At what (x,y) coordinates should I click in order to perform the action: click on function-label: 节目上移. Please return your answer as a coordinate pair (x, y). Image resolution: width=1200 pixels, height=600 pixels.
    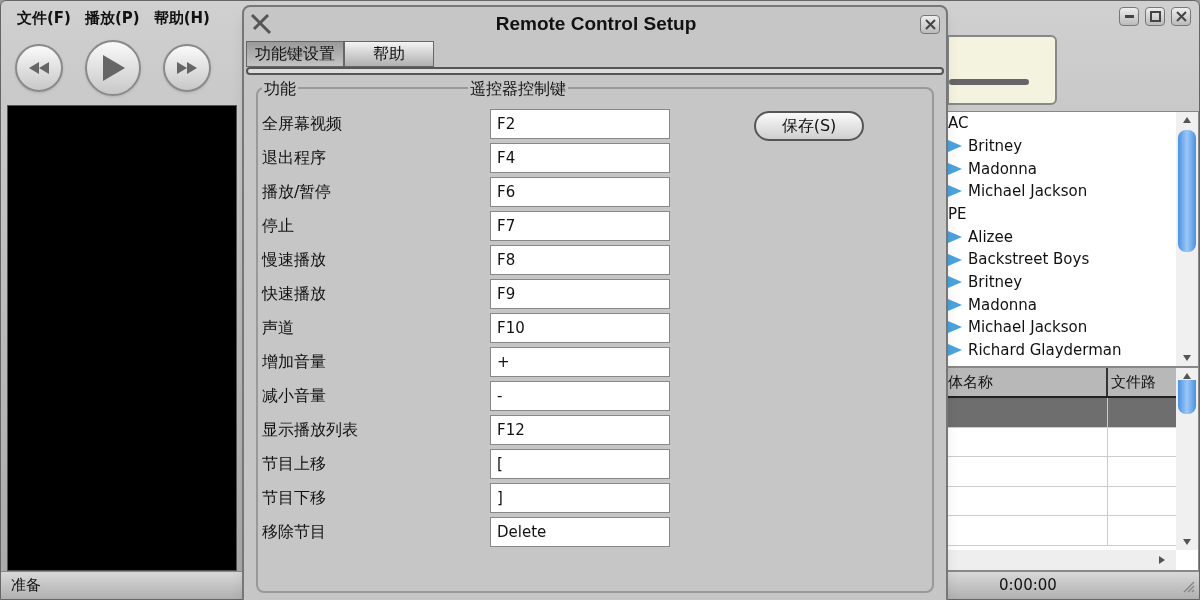
    Looking at the image, I should click on (294, 464).